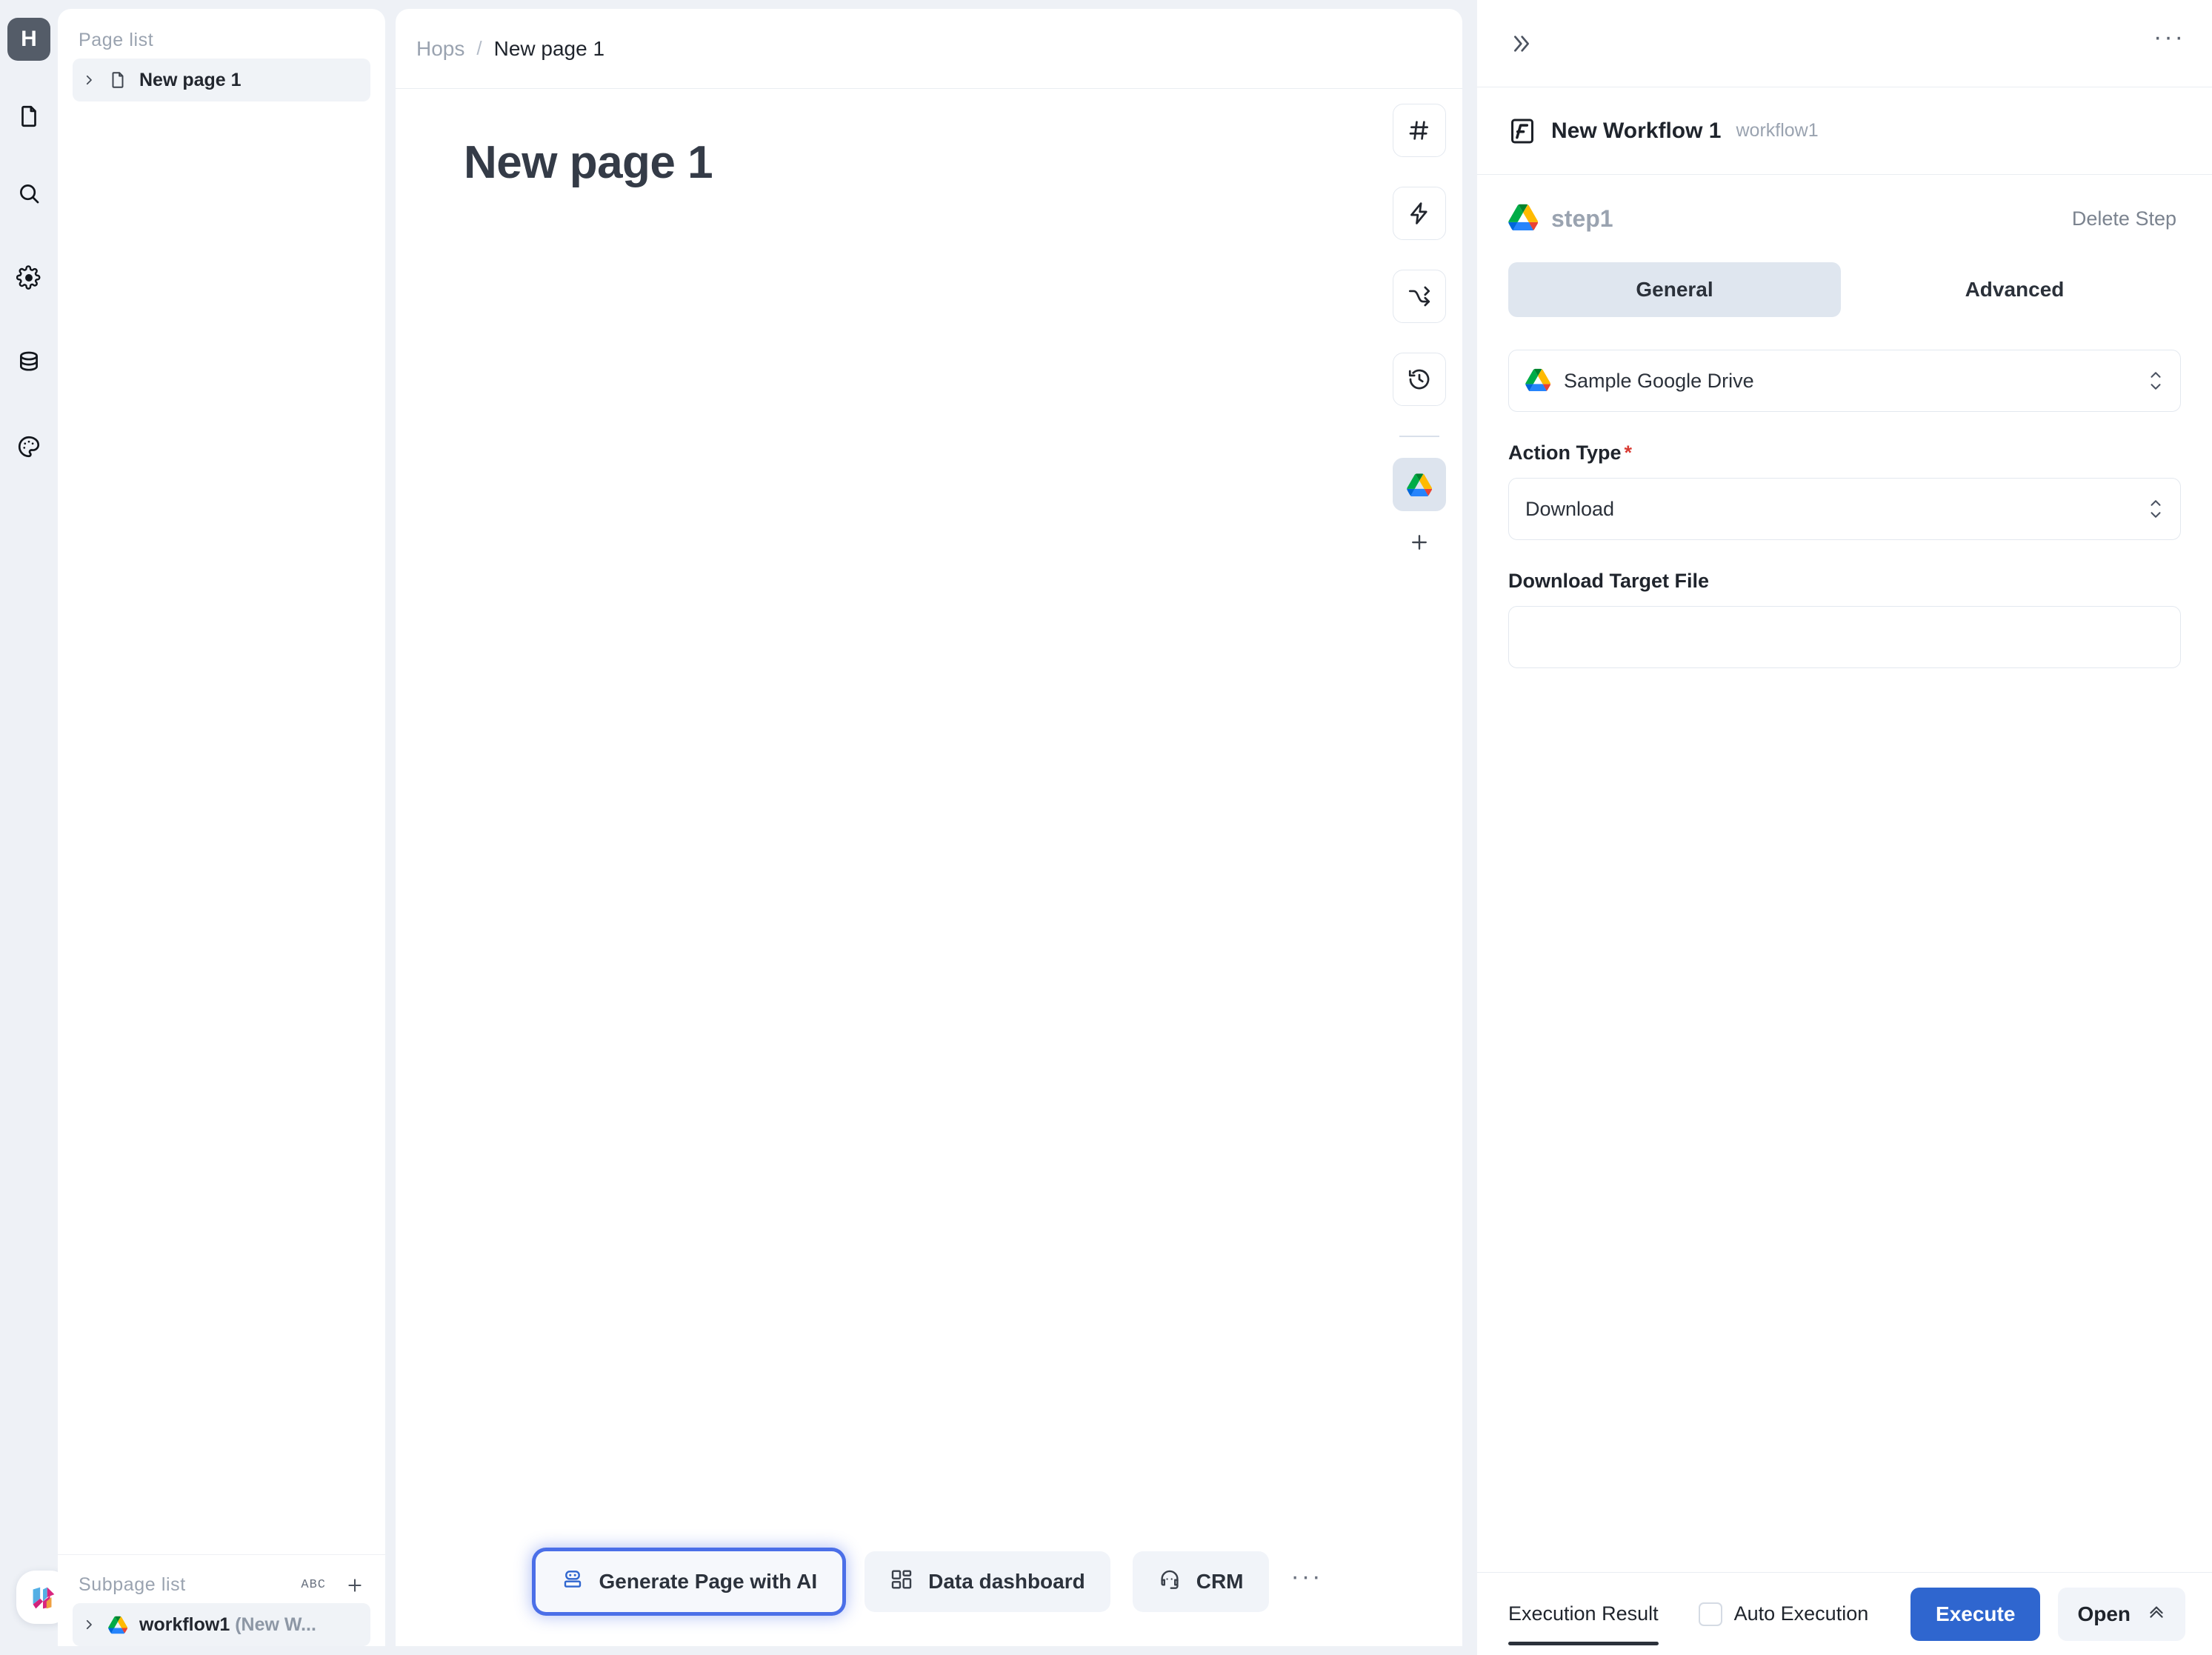 This screenshot has width=2212, height=1655. I want to click on required-marker: *, so click(1628, 453).